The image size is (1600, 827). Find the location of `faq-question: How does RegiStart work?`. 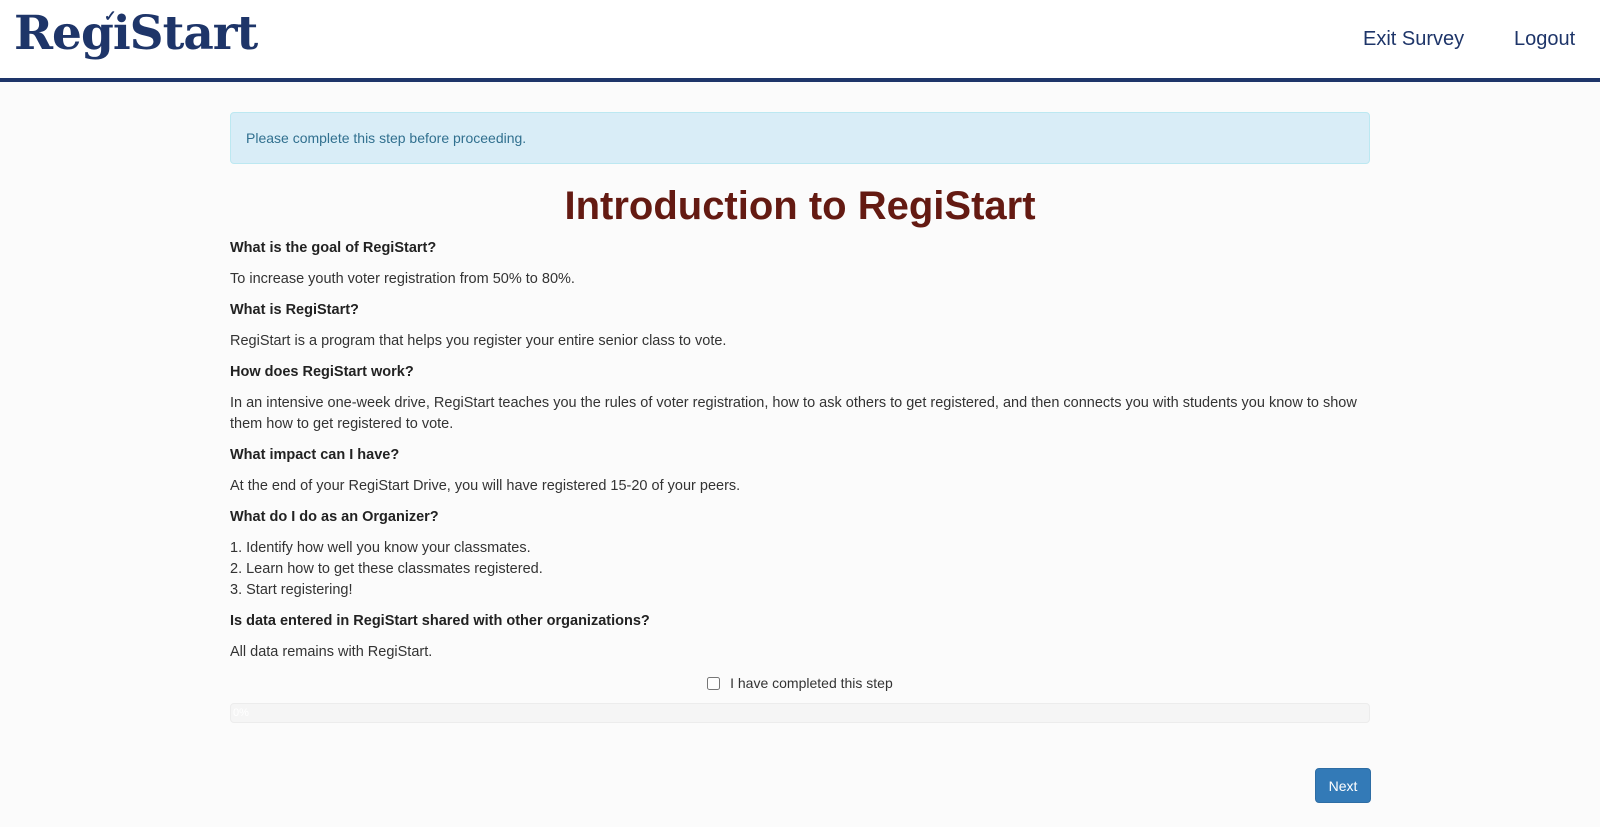

faq-question: How does RegiStart work? is located at coordinates (322, 372).